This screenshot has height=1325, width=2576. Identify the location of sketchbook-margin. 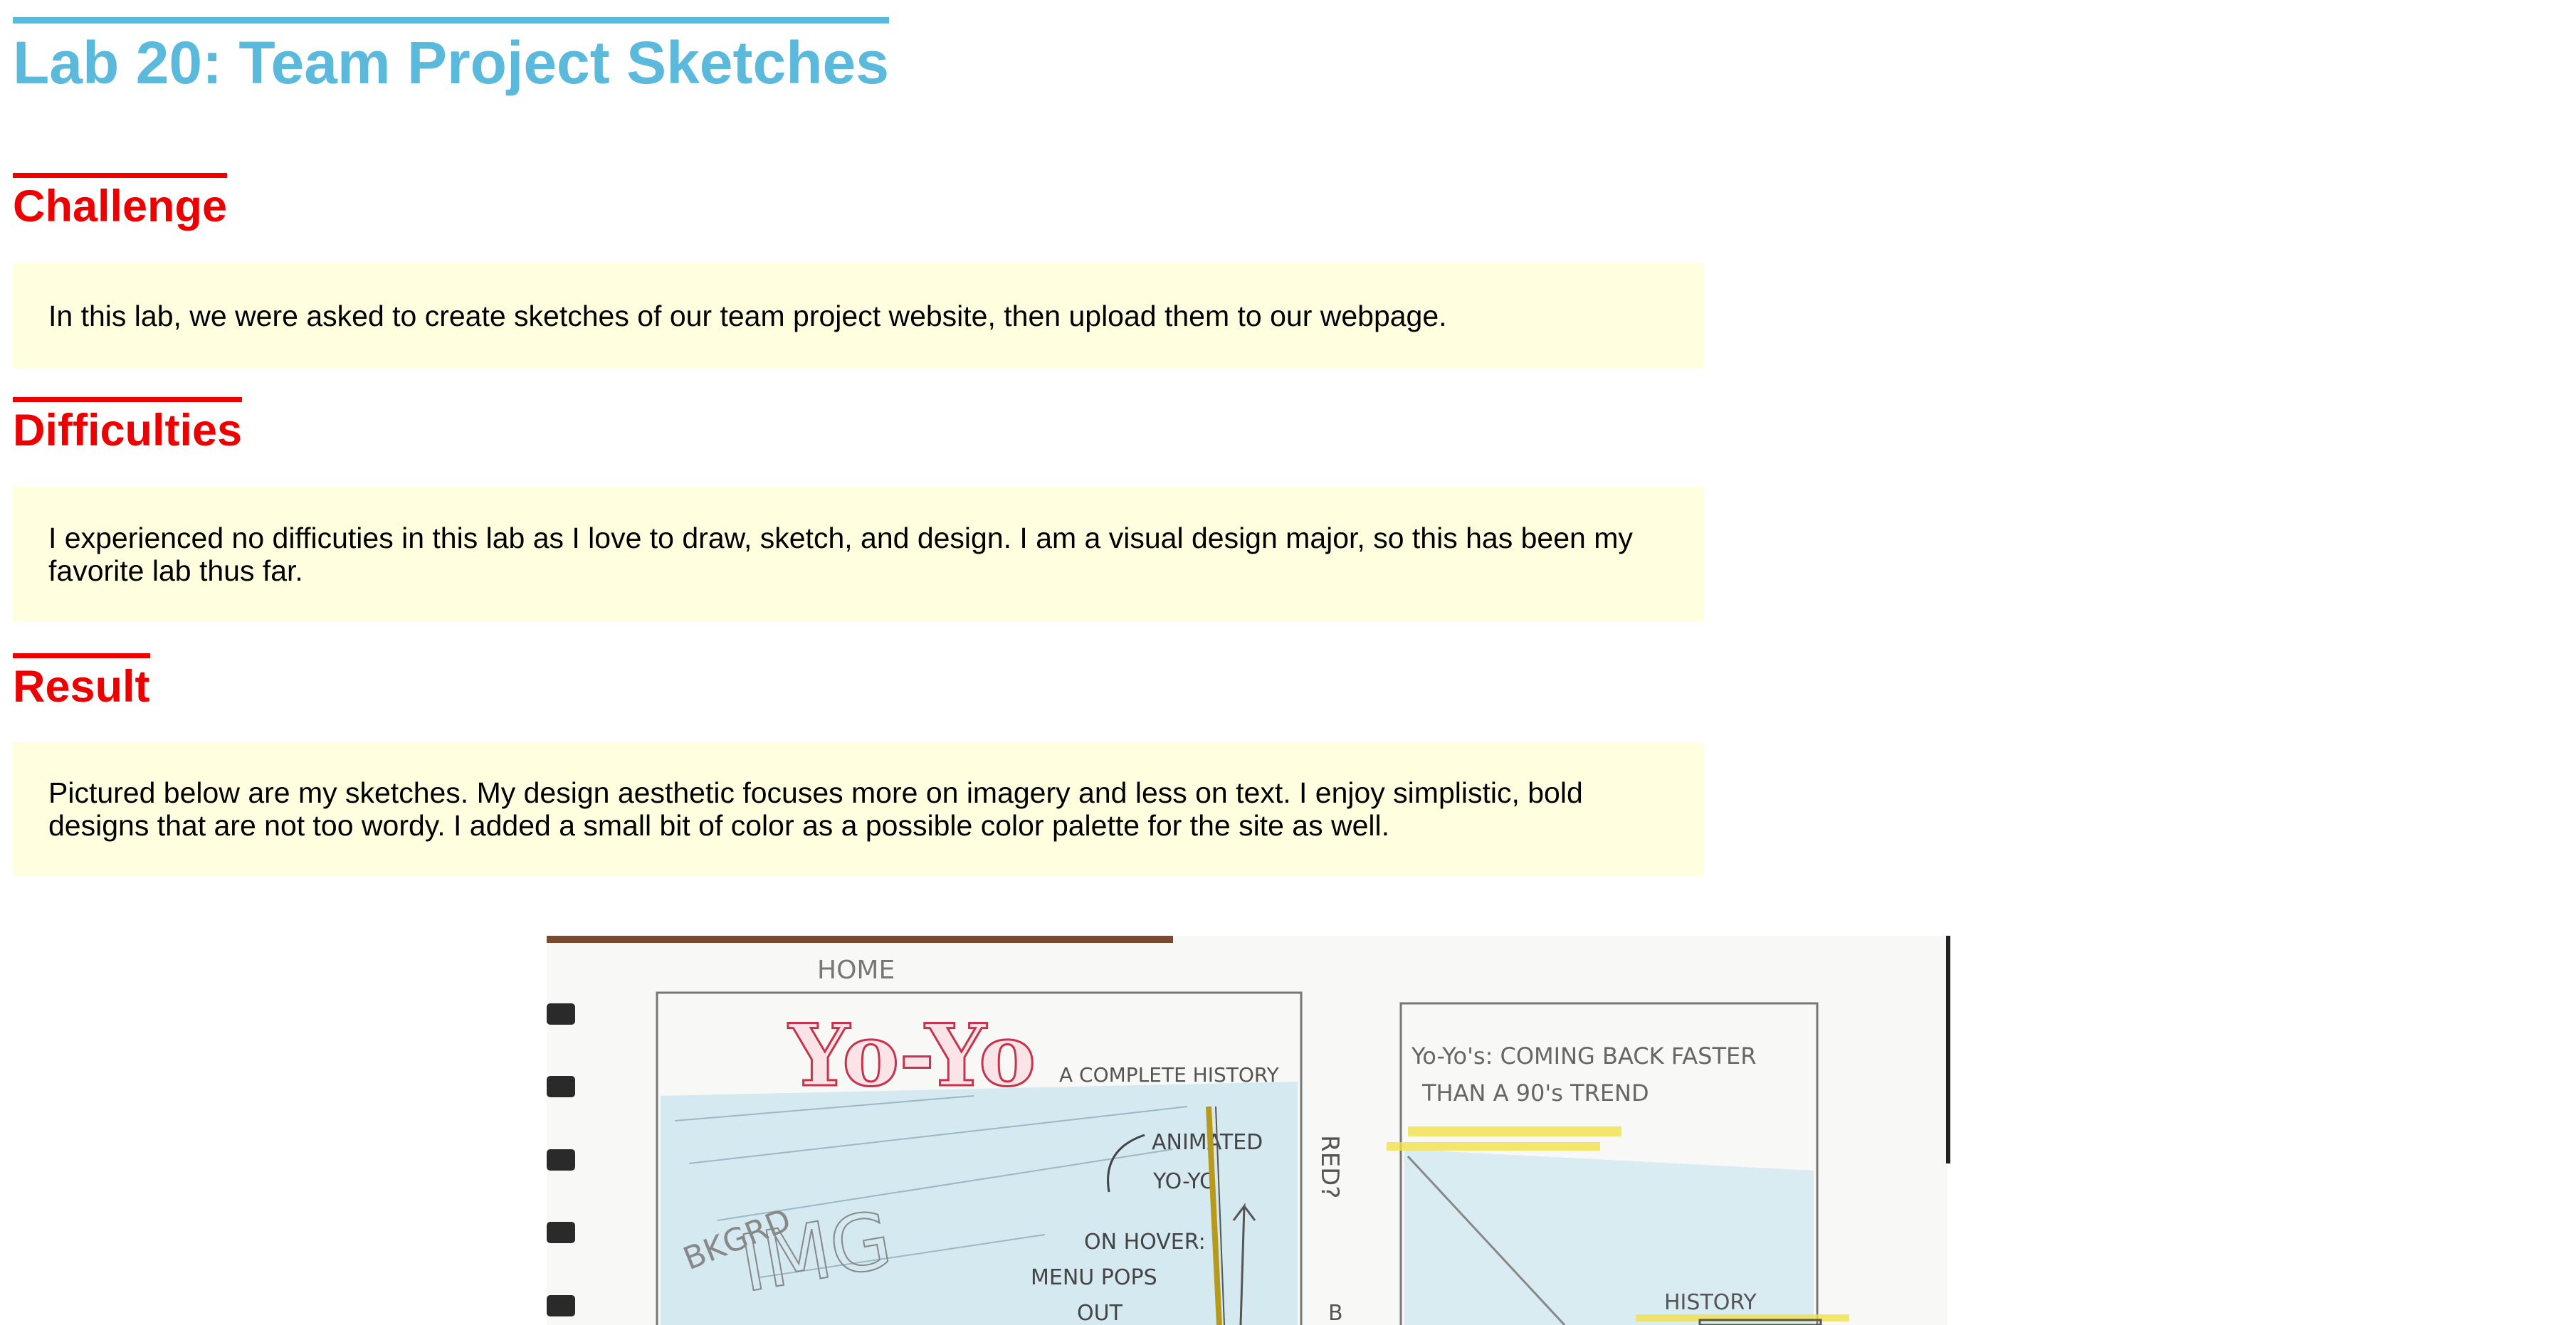
(1960, 1130).